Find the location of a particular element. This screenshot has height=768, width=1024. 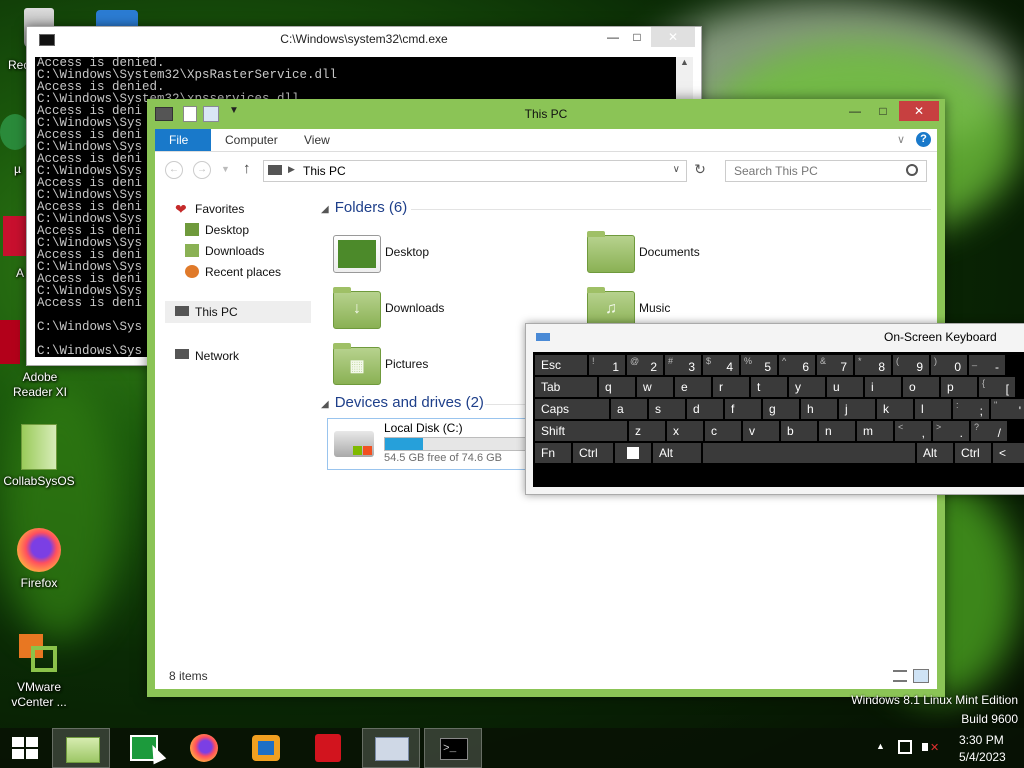

osk-key: k is located at coordinates (895, 409).